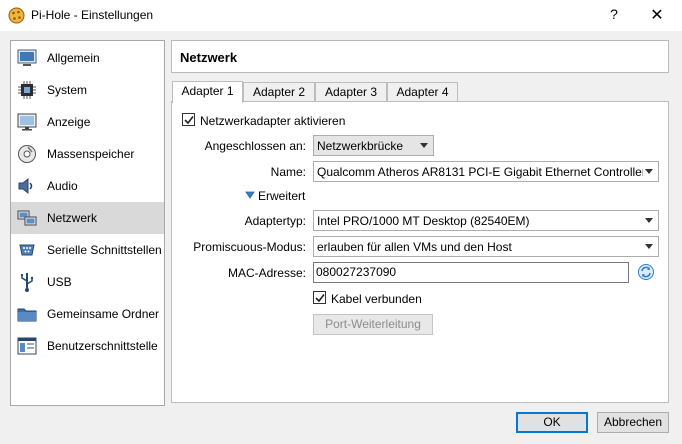 The height and width of the screenshot is (444, 682). What do you see at coordinates (249, 247) in the screenshot?
I see `promiscuous-label: Promiscuous-Modus:` at bounding box center [249, 247].